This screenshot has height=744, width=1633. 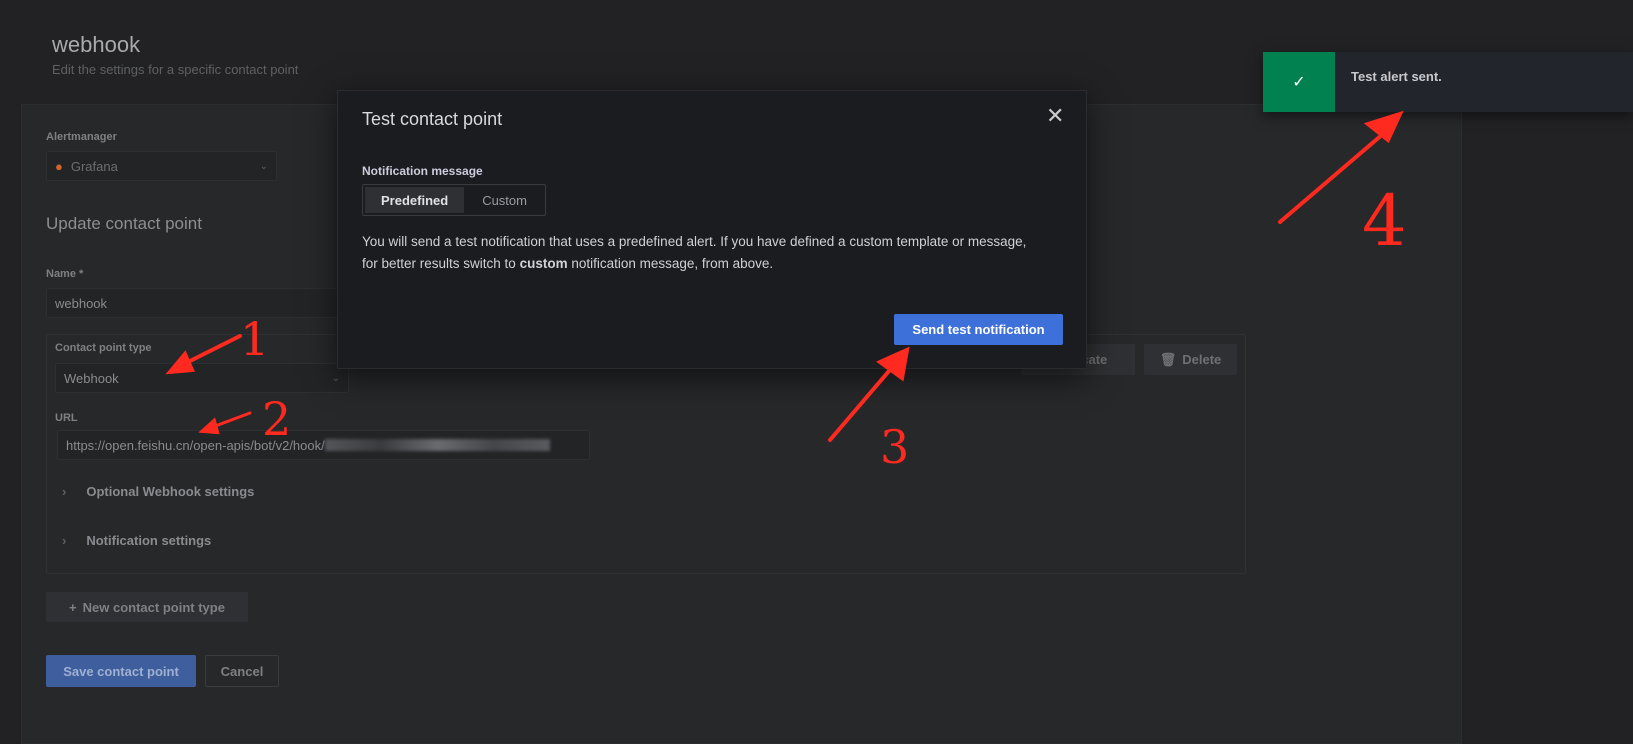 What do you see at coordinates (180, 362) in the screenshot?
I see `arrow-1-head` at bounding box center [180, 362].